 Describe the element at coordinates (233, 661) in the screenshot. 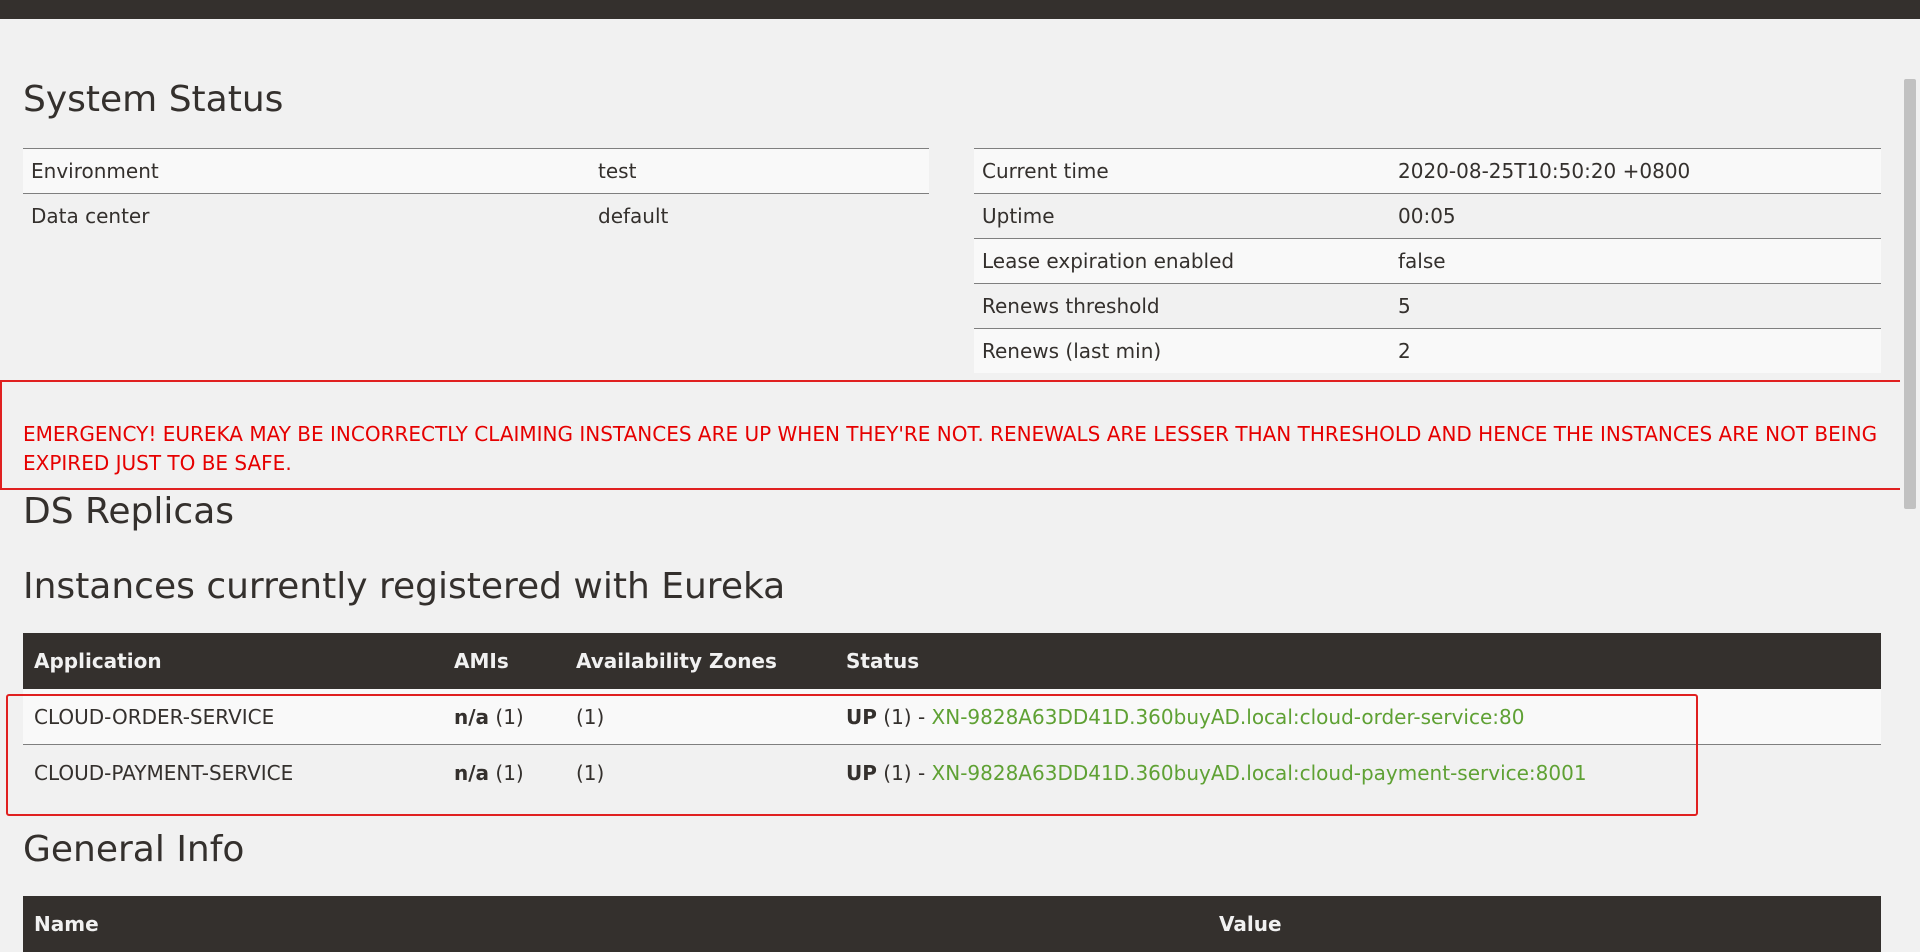

I see `header-application: Application` at that location.